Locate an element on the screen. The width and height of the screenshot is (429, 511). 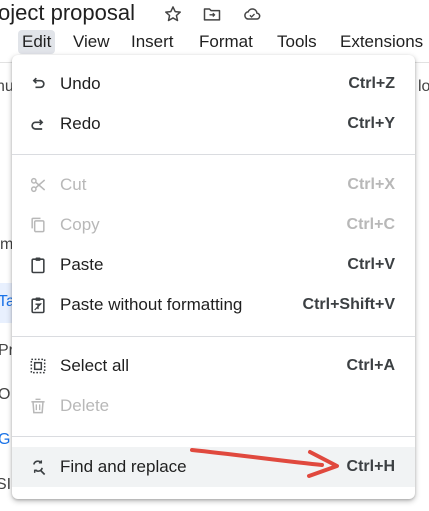
copy-shortcut: Ctrl+C is located at coordinates (370, 224).